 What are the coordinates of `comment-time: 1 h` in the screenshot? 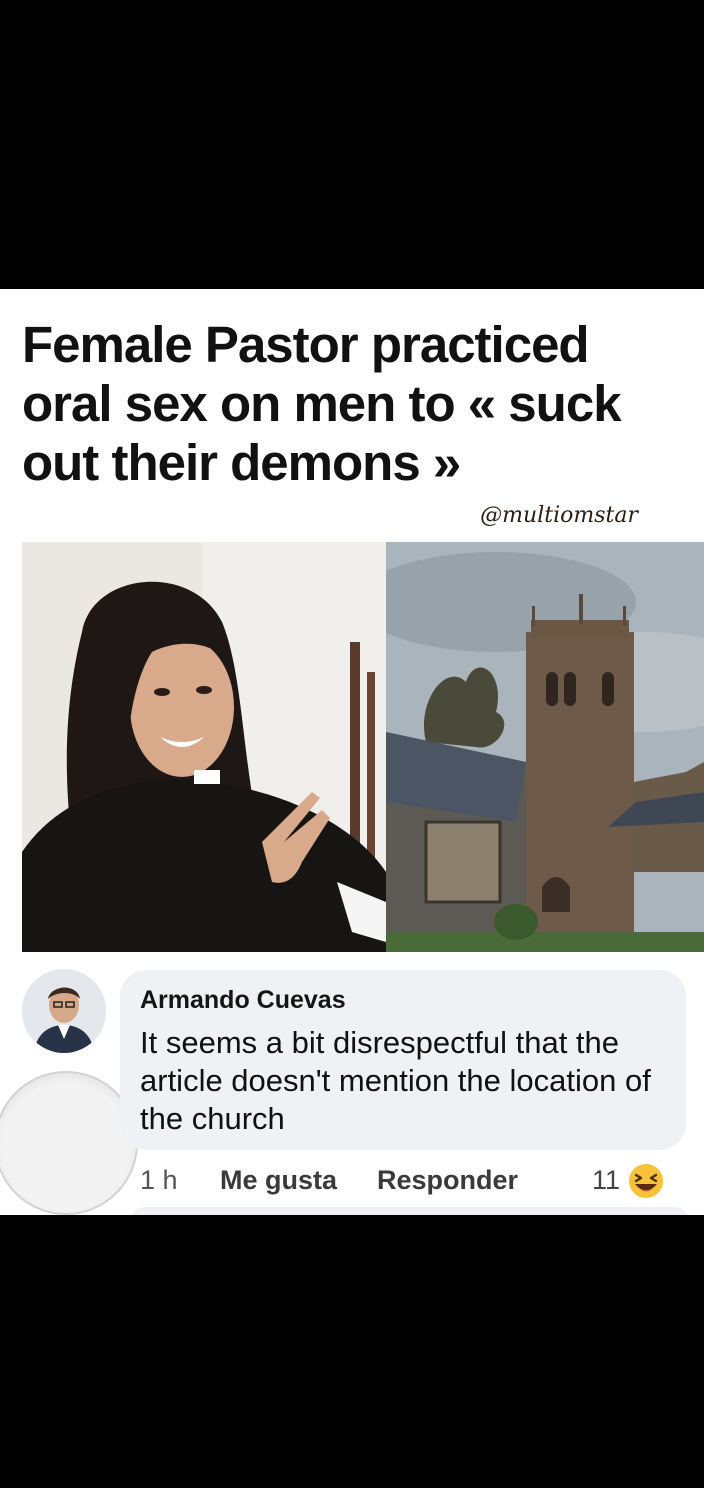 It's located at (159, 1180).